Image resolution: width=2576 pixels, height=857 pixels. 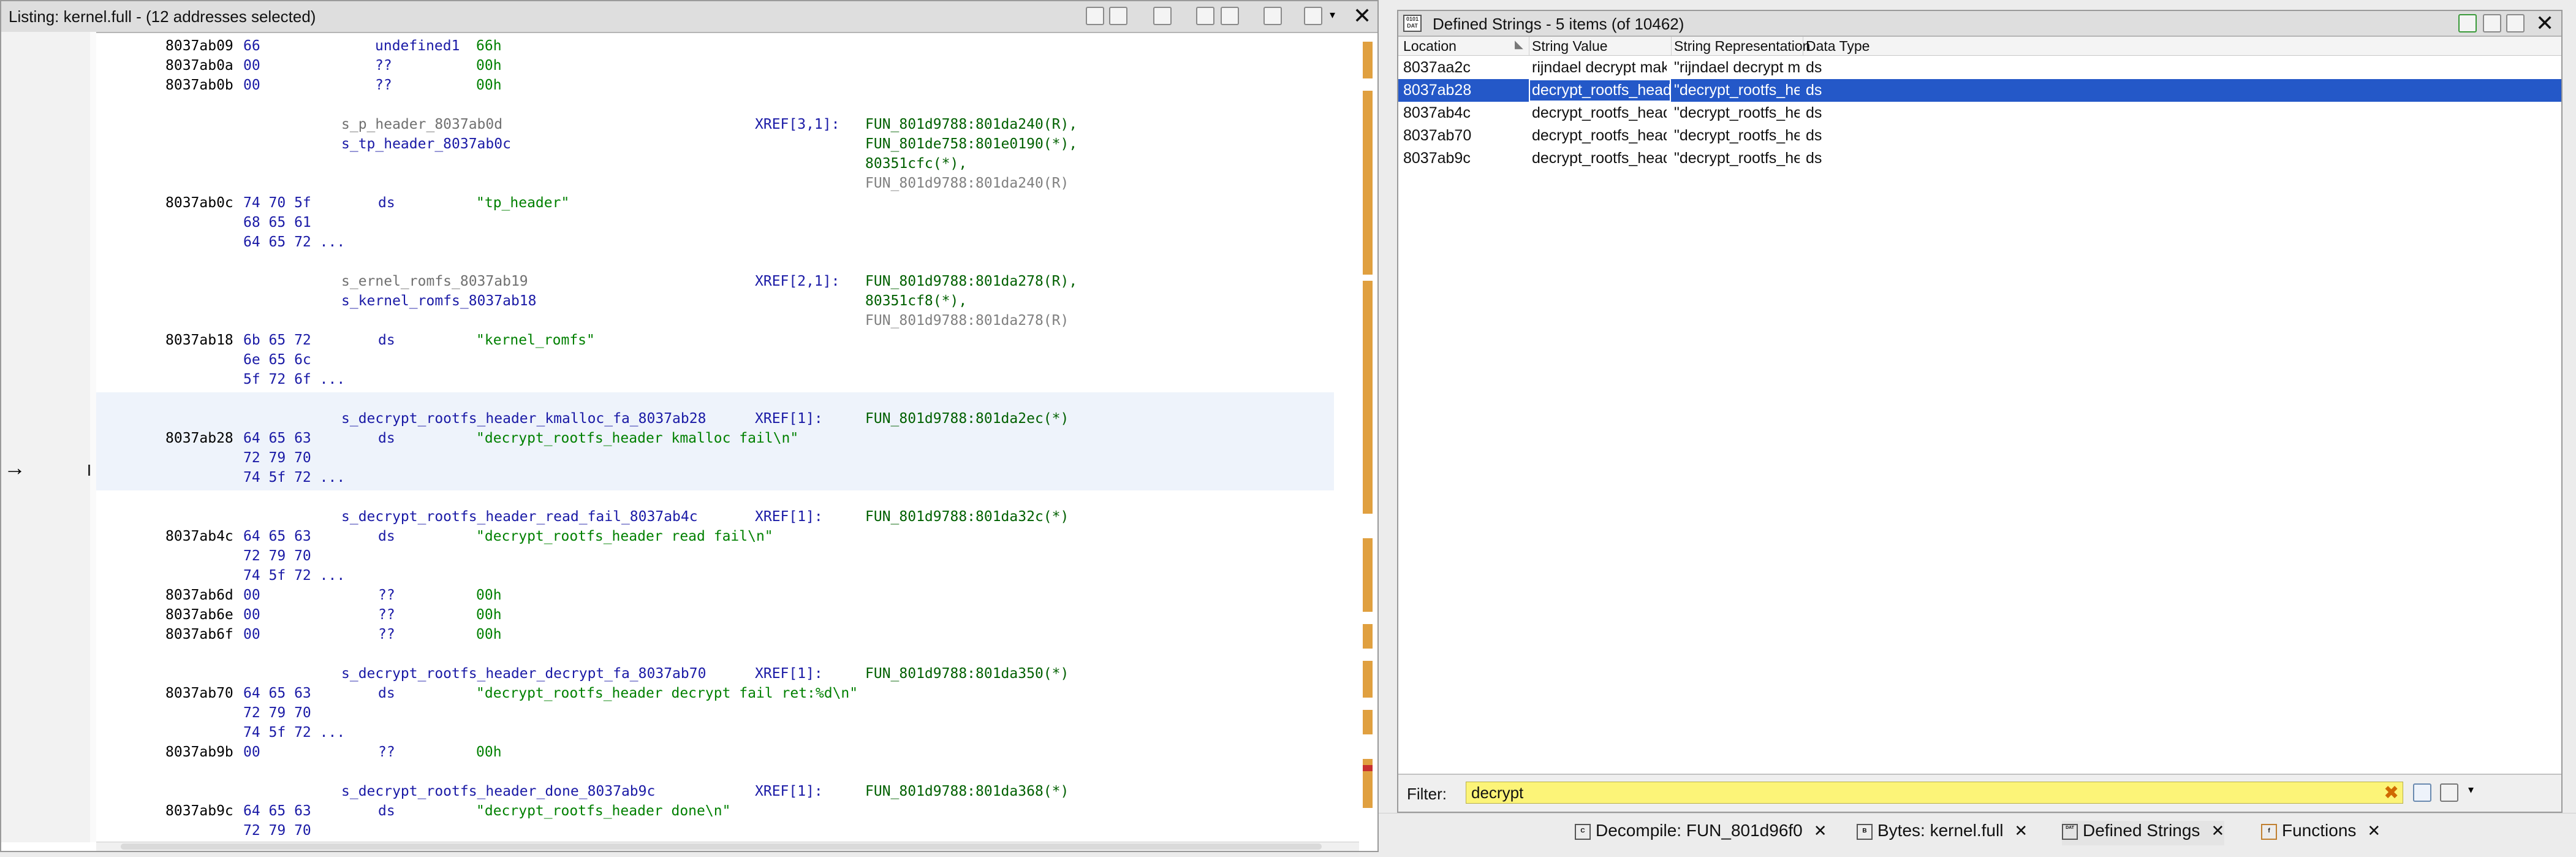 What do you see at coordinates (199, 46) in the screenshot?
I see `address: 8037ab09` at bounding box center [199, 46].